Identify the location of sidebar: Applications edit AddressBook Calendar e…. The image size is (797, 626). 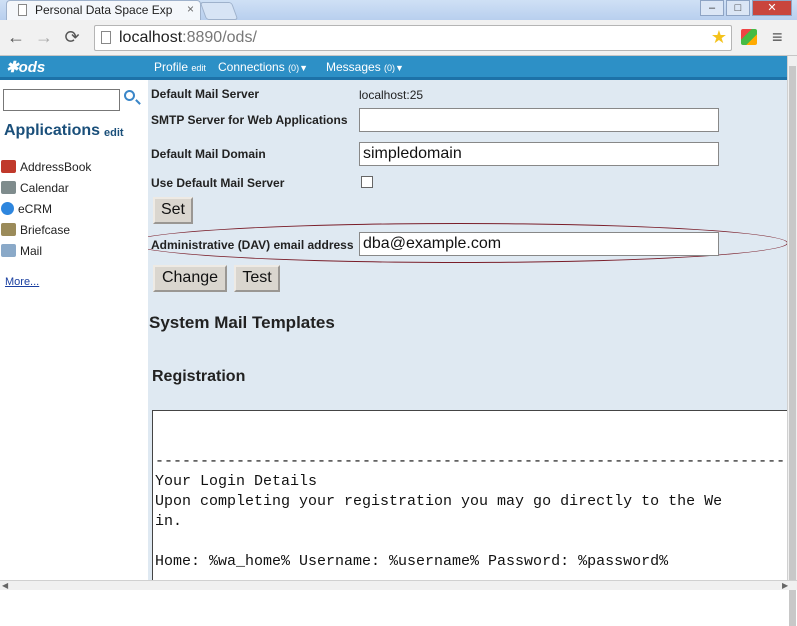
(74, 330).